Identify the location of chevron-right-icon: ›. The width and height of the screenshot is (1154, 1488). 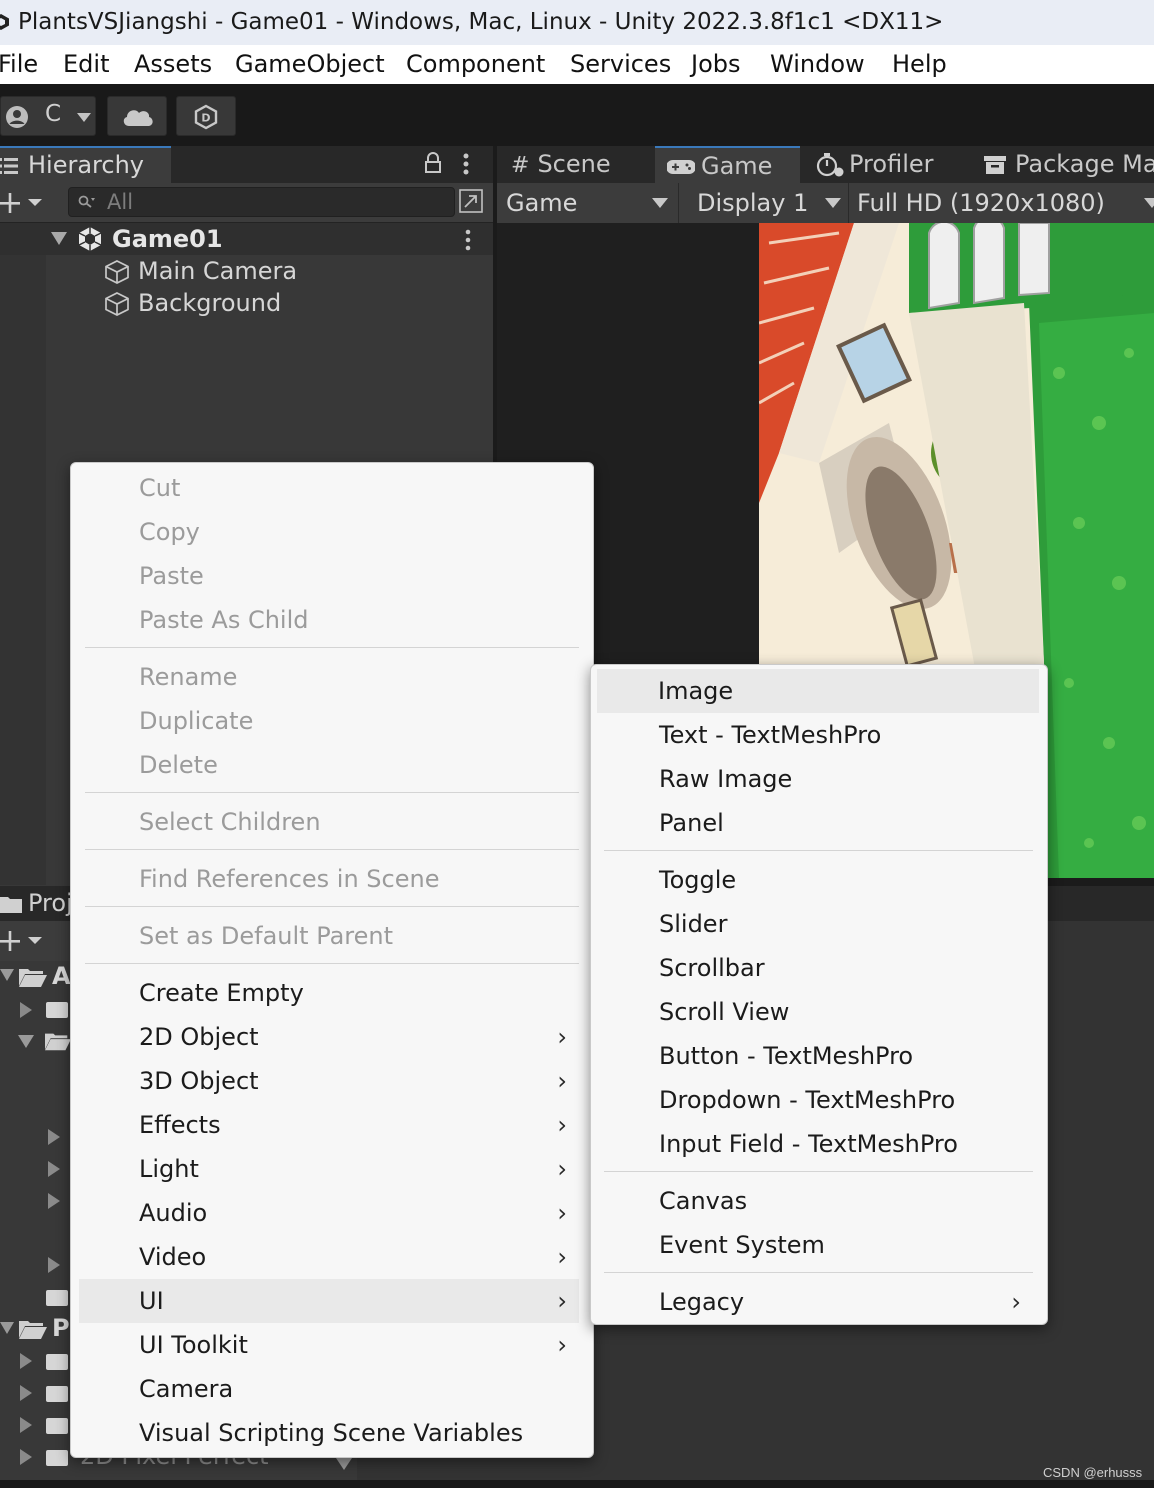
(562, 1169).